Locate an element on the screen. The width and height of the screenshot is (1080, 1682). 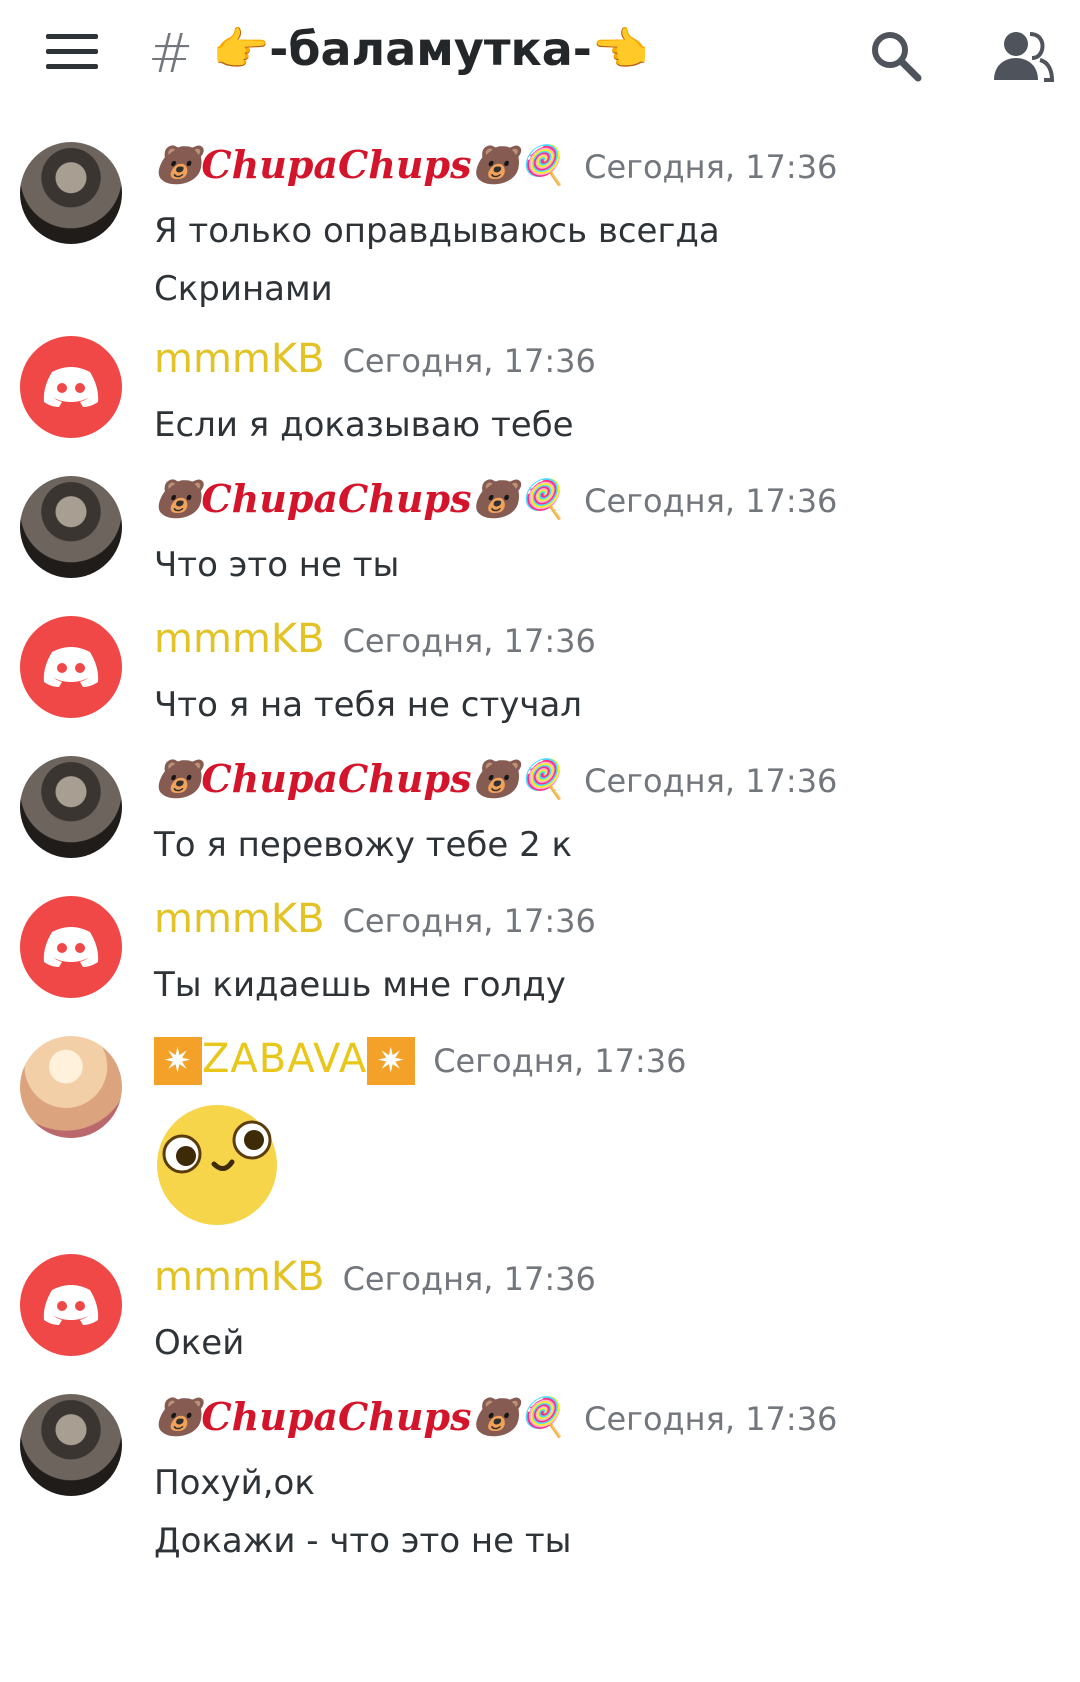
search-icon is located at coordinates (896, 56).